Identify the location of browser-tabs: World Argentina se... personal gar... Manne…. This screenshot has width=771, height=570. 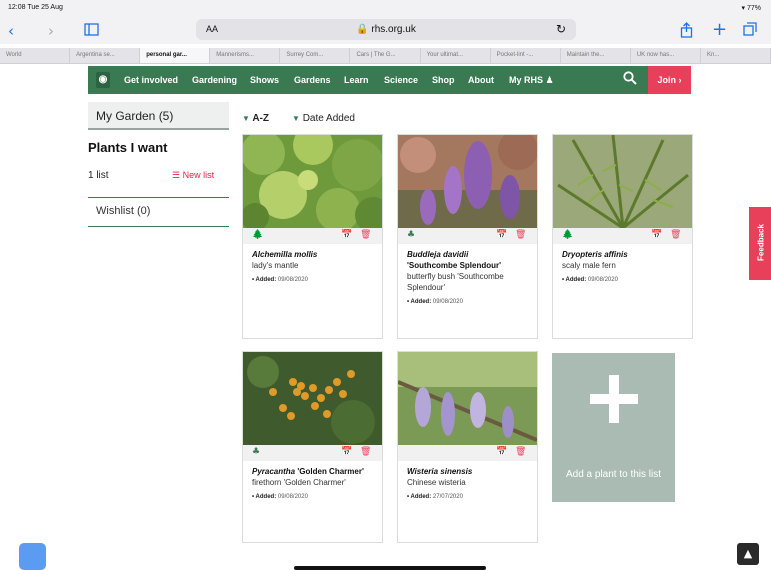
(385, 56).